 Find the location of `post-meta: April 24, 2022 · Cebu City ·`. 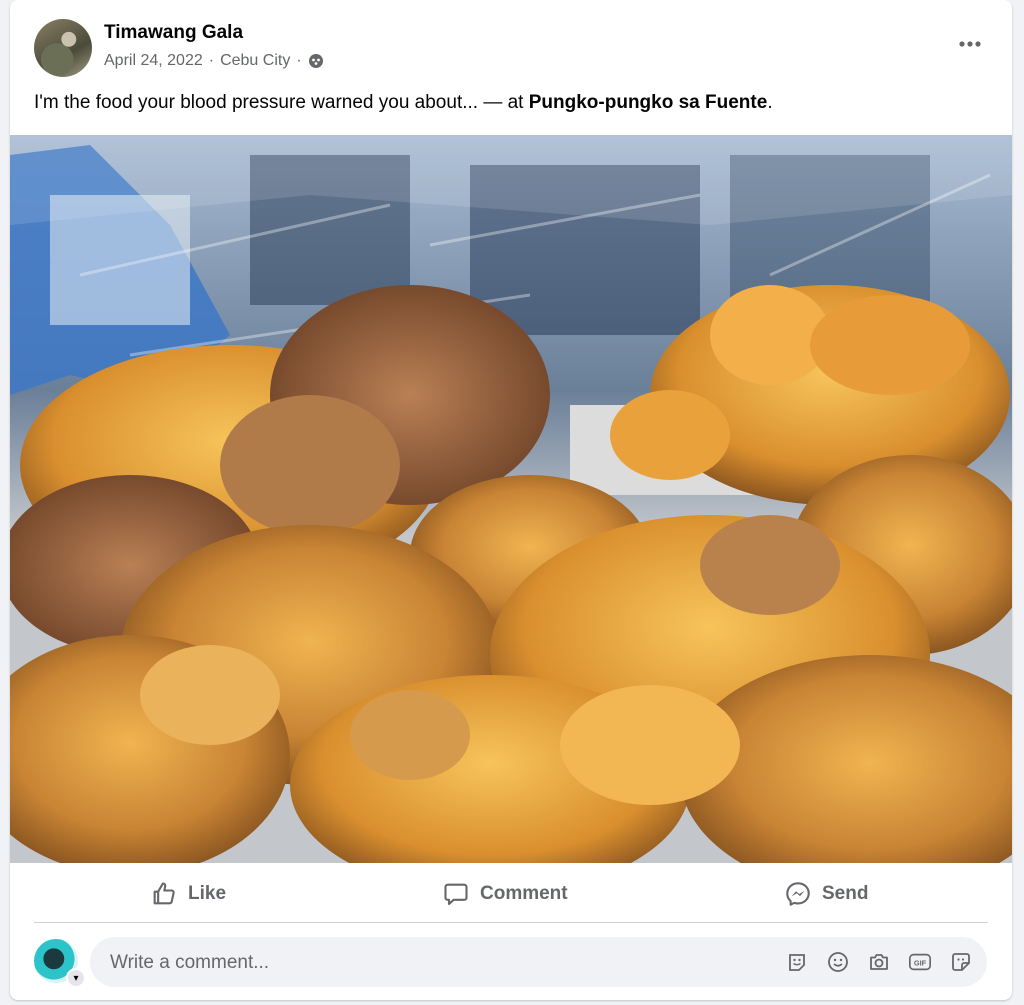

post-meta: April 24, 2022 · Cebu City · is located at coordinates (214, 61).